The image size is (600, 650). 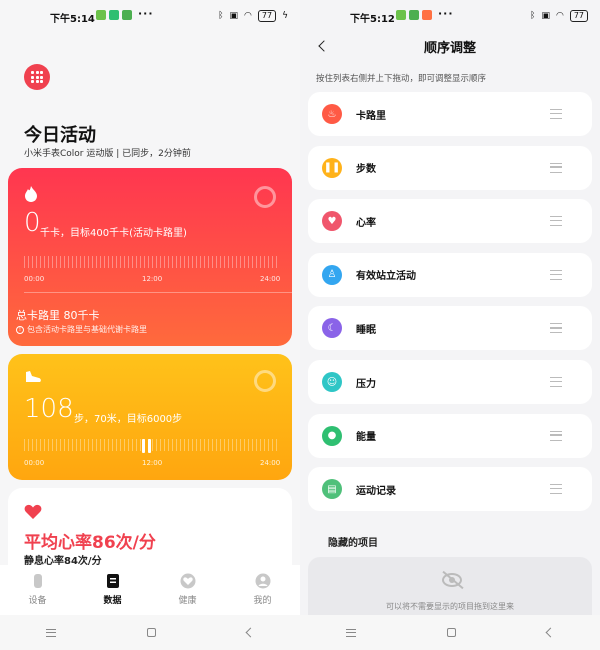 I want to click on total-calories: 总卡路里 80千卡, so click(x=58, y=315).